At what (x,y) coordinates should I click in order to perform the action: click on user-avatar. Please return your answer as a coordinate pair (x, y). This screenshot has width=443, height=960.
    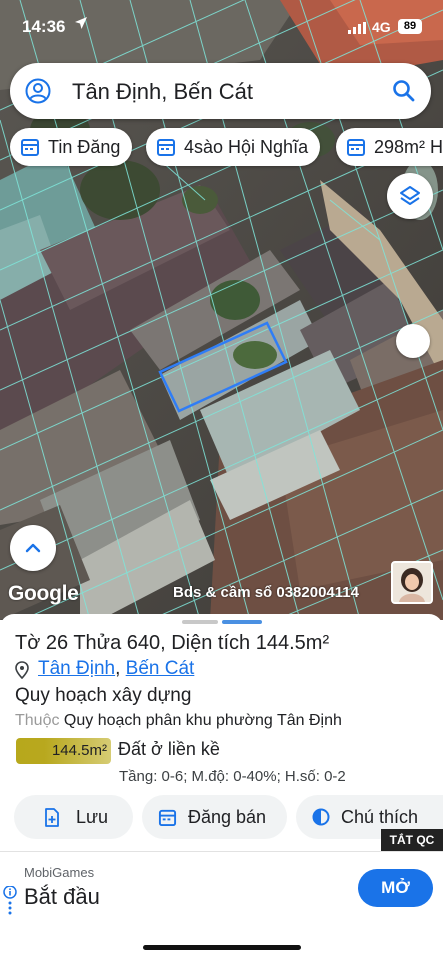
    Looking at the image, I should click on (412, 582).